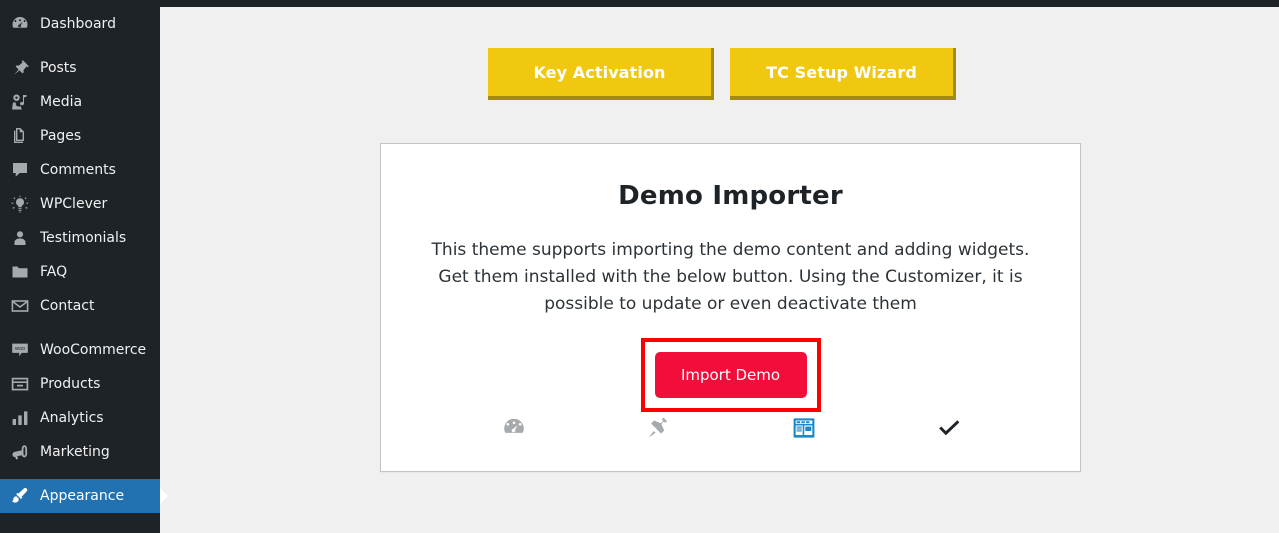  I want to click on import-demo-highlight: Import Demo, so click(730, 375).